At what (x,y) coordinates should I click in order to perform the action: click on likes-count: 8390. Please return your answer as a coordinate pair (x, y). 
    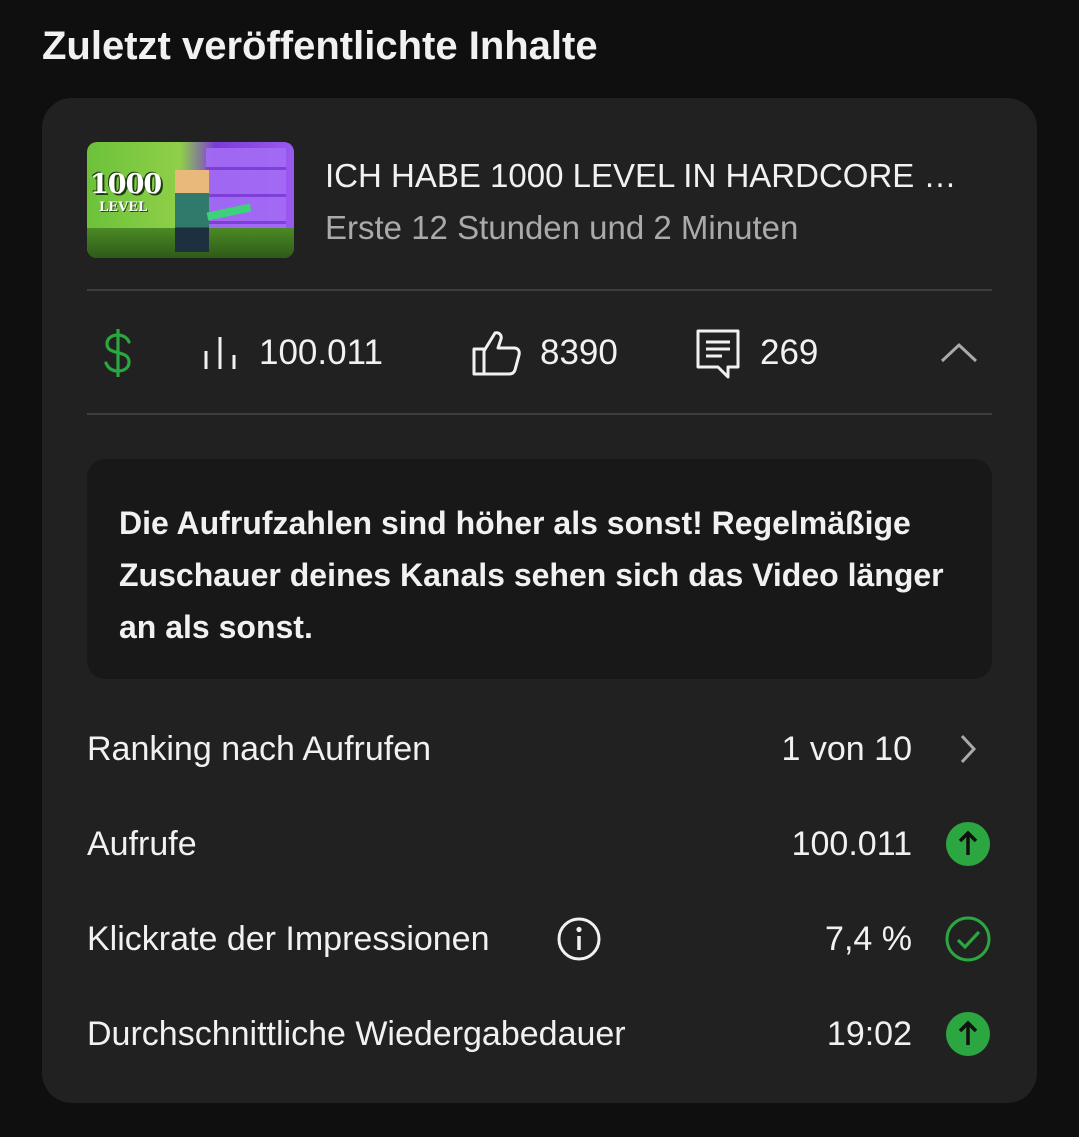
    Looking at the image, I should click on (579, 352).